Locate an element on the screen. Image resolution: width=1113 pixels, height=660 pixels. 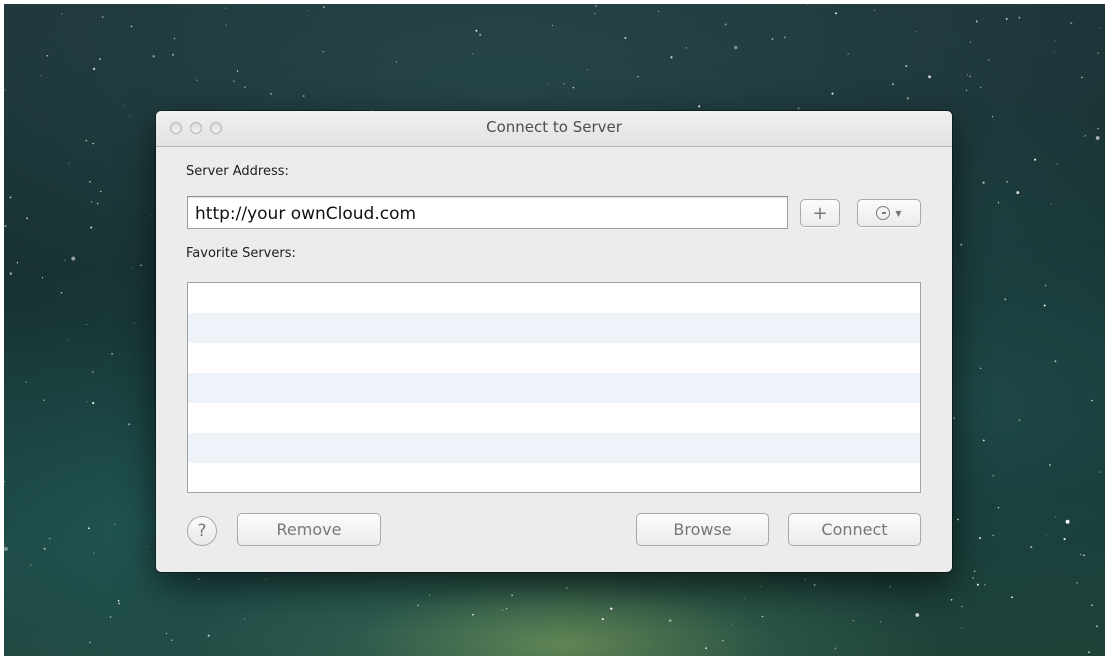
browse-button: Browse is located at coordinates (702, 529).